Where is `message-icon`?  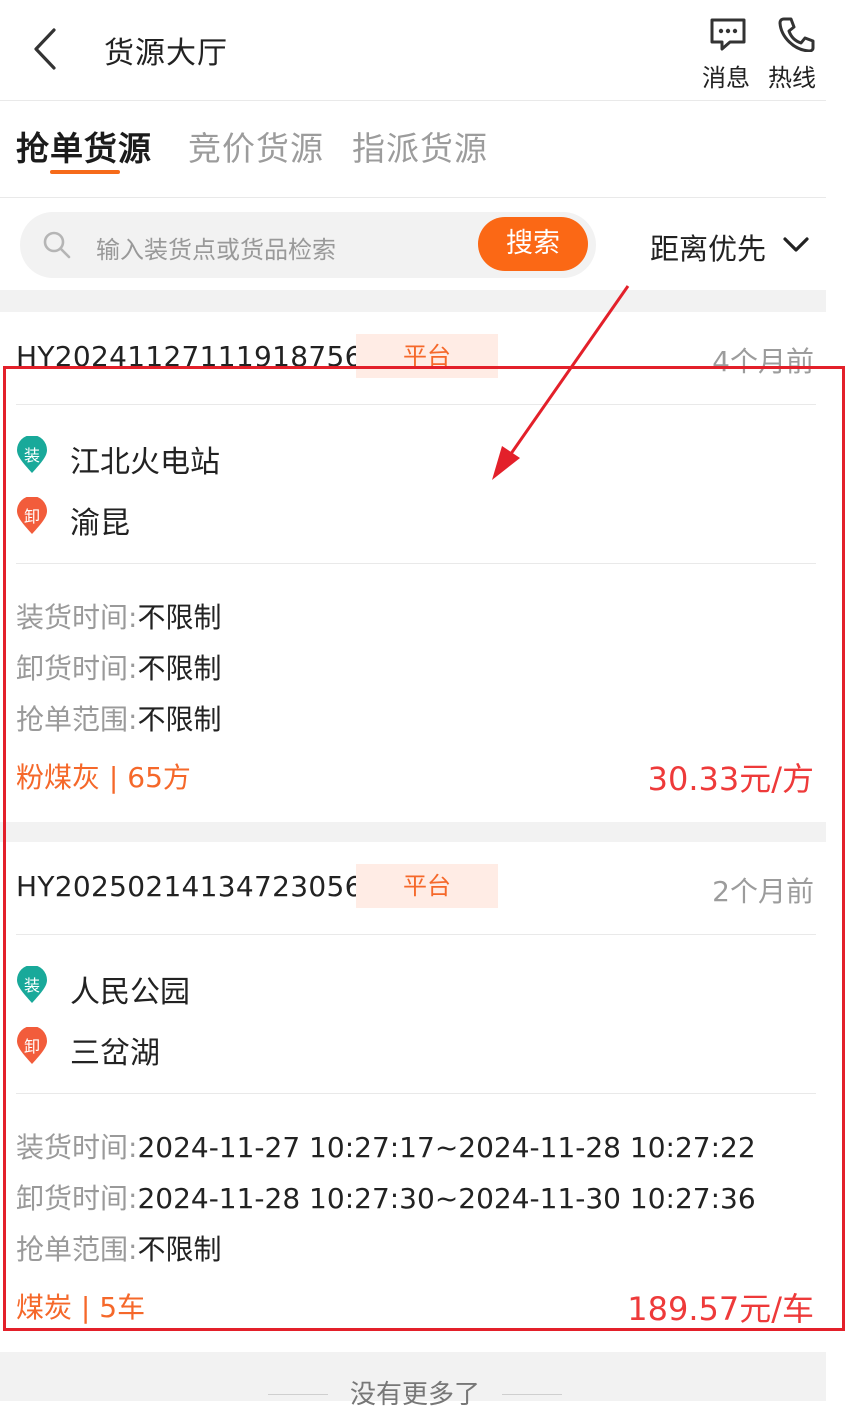 message-icon is located at coordinates (728, 34).